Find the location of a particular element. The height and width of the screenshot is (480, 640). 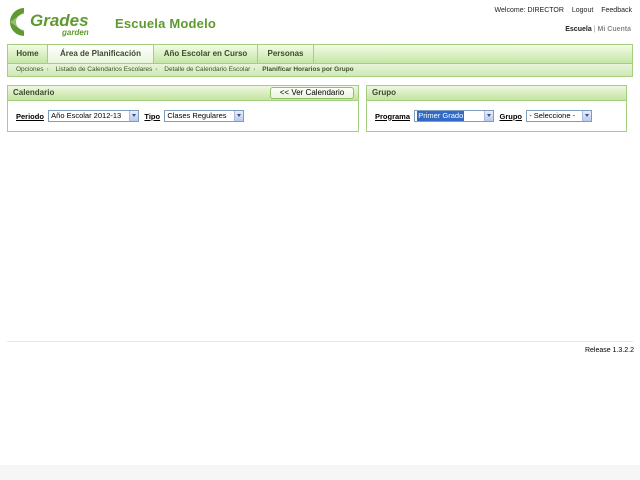

top-links: Welcome: DIRECTOR Logout Feedback is located at coordinates (563, 10).